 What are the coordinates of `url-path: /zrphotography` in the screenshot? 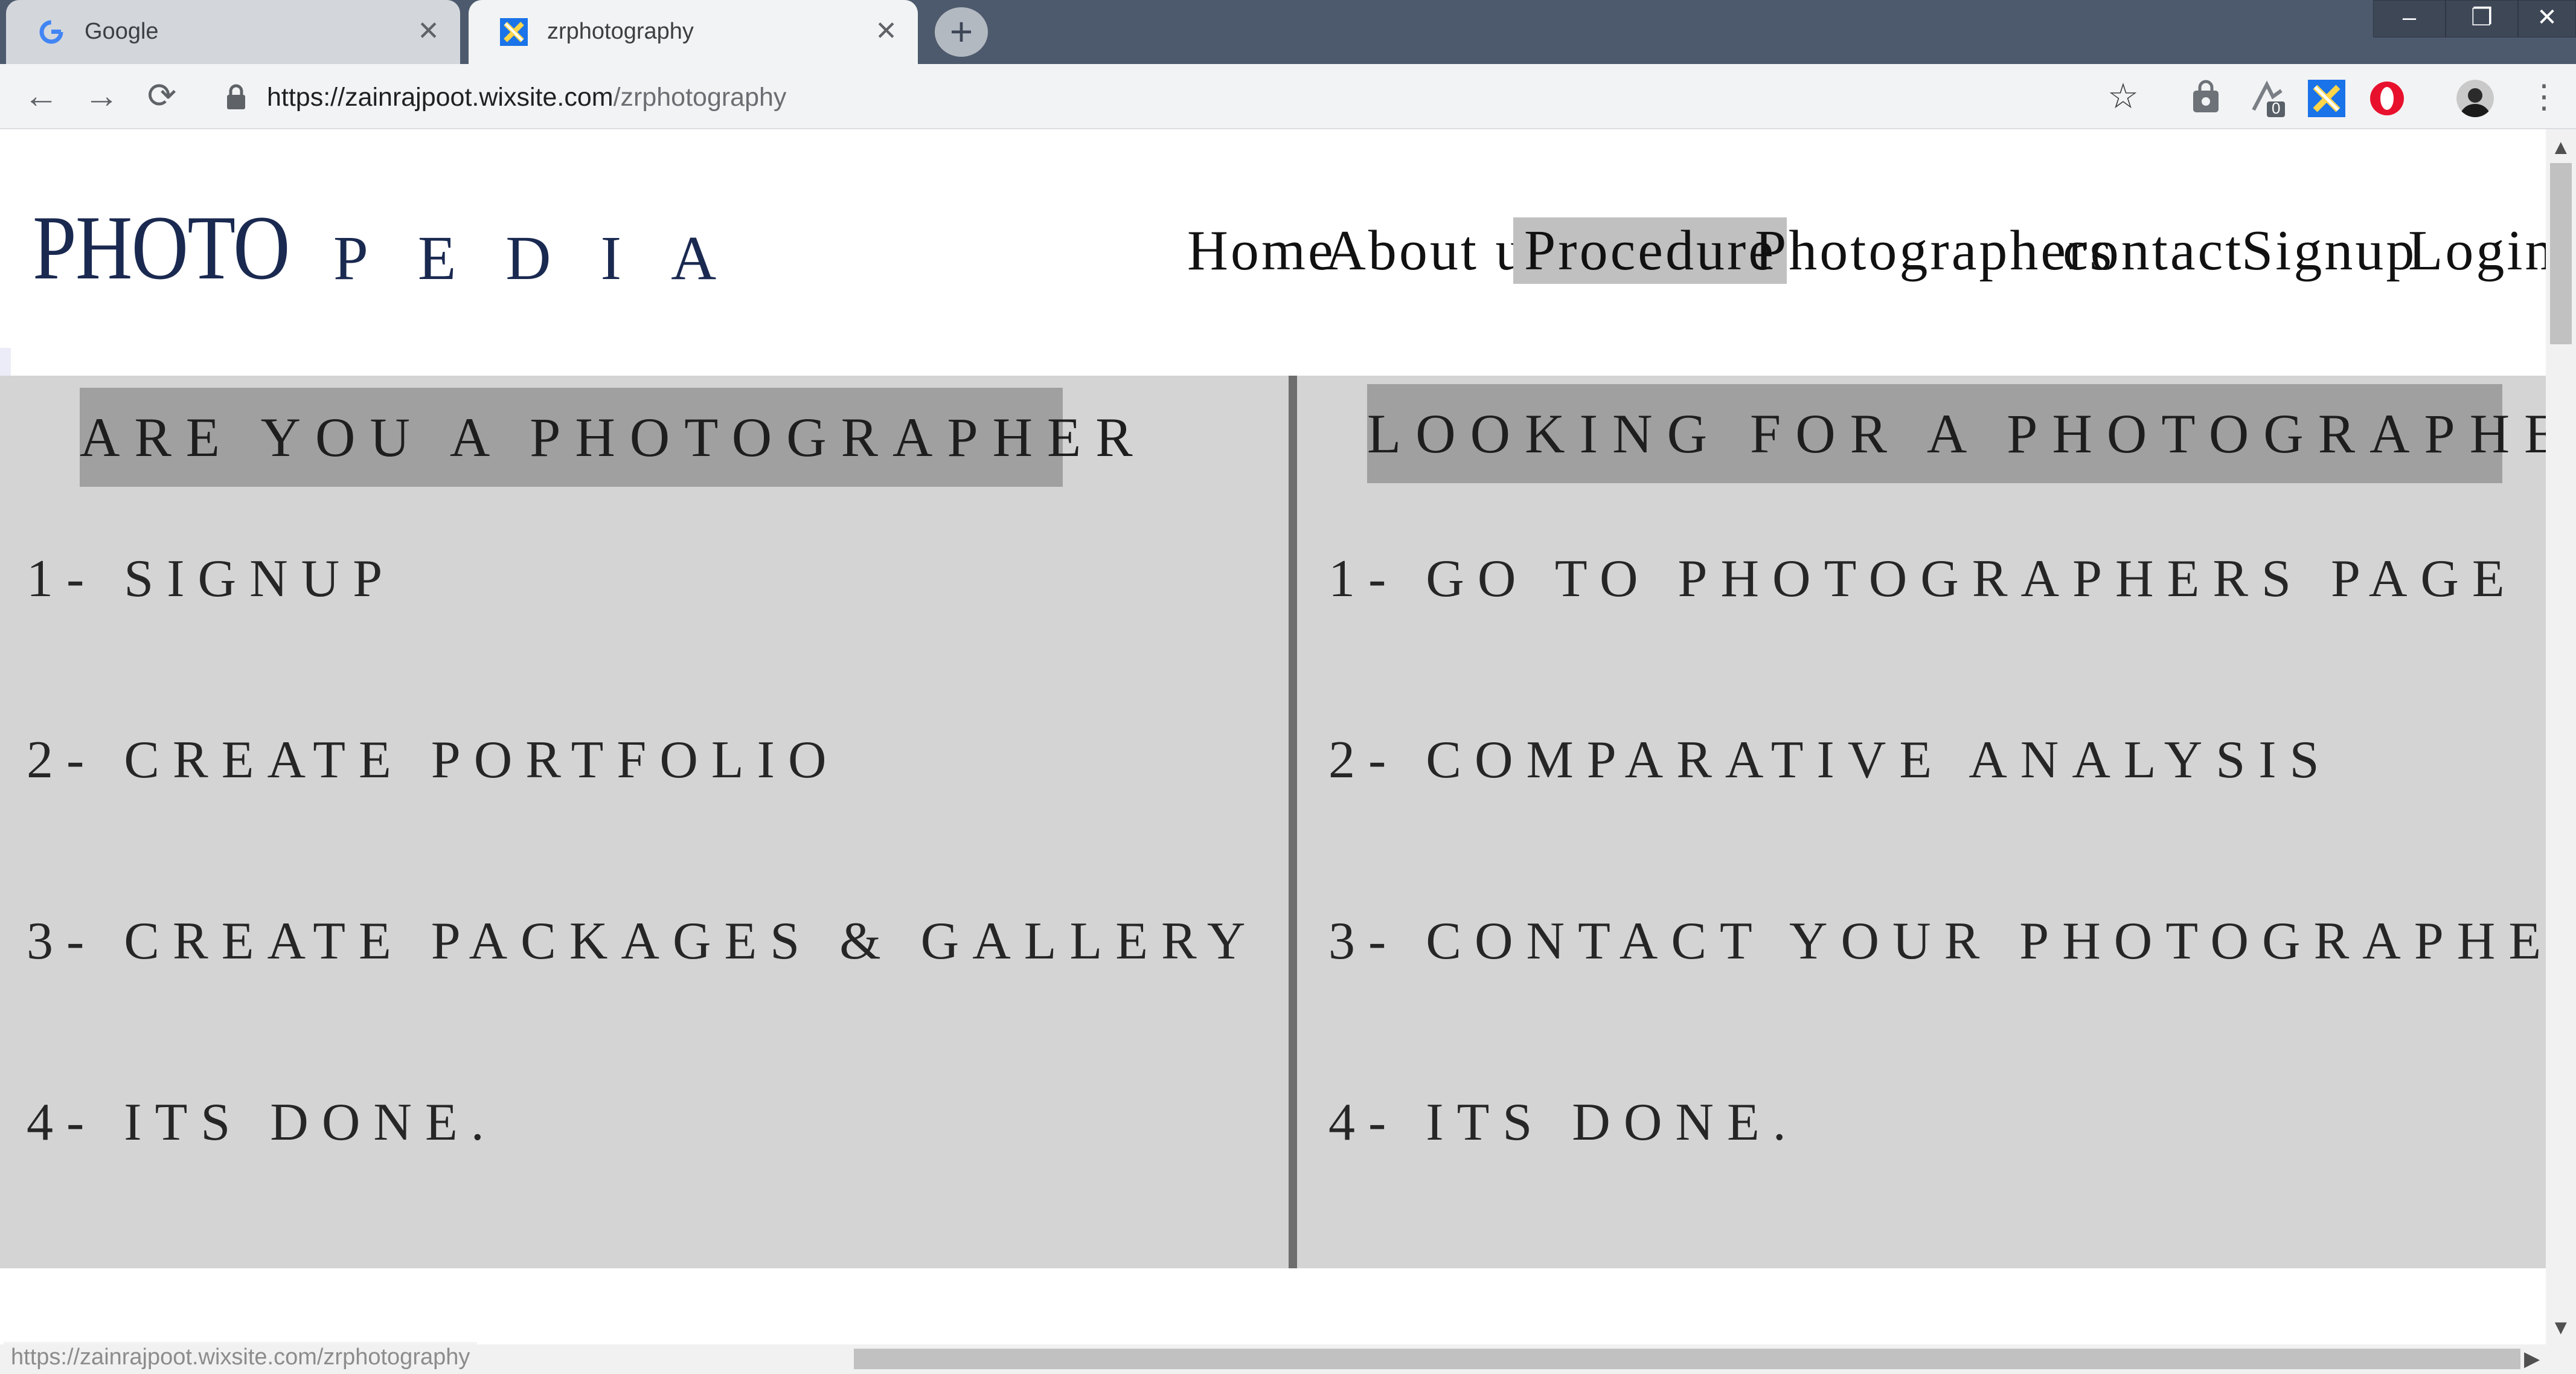 It's located at (700, 98).